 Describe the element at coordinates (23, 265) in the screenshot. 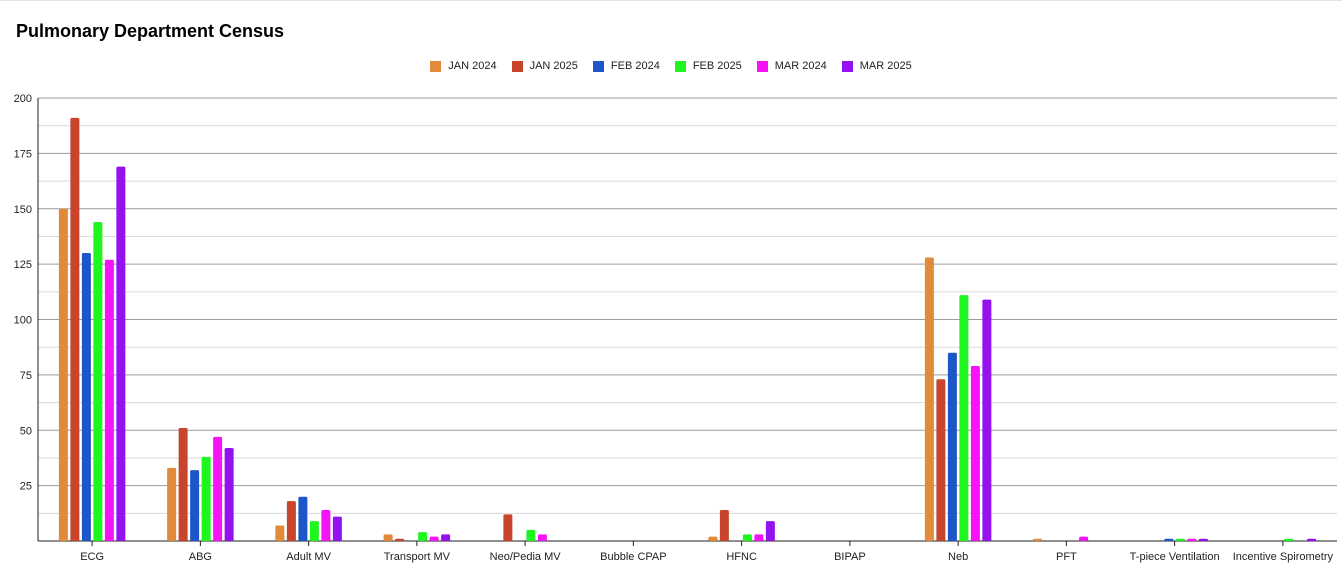

I see `y-tick-label: 125` at that location.